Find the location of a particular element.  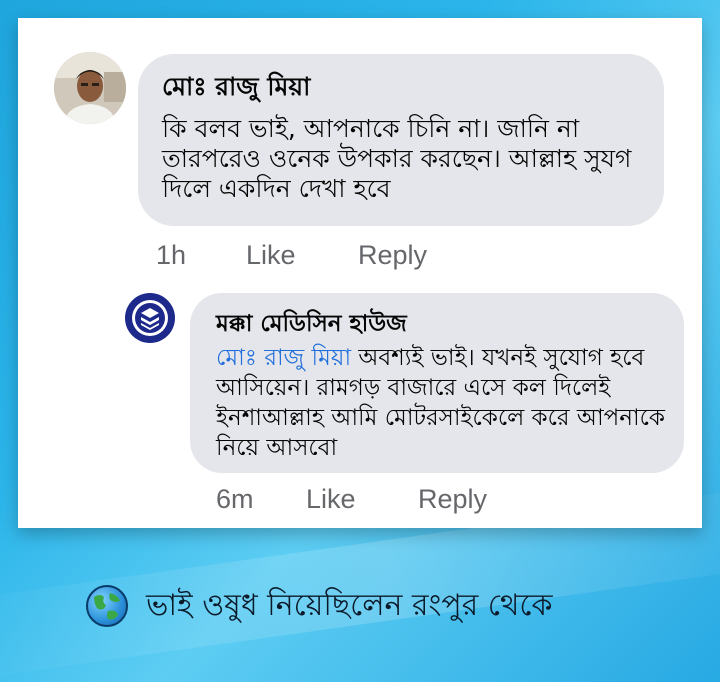

globe-icon is located at coordinates (107, 606).